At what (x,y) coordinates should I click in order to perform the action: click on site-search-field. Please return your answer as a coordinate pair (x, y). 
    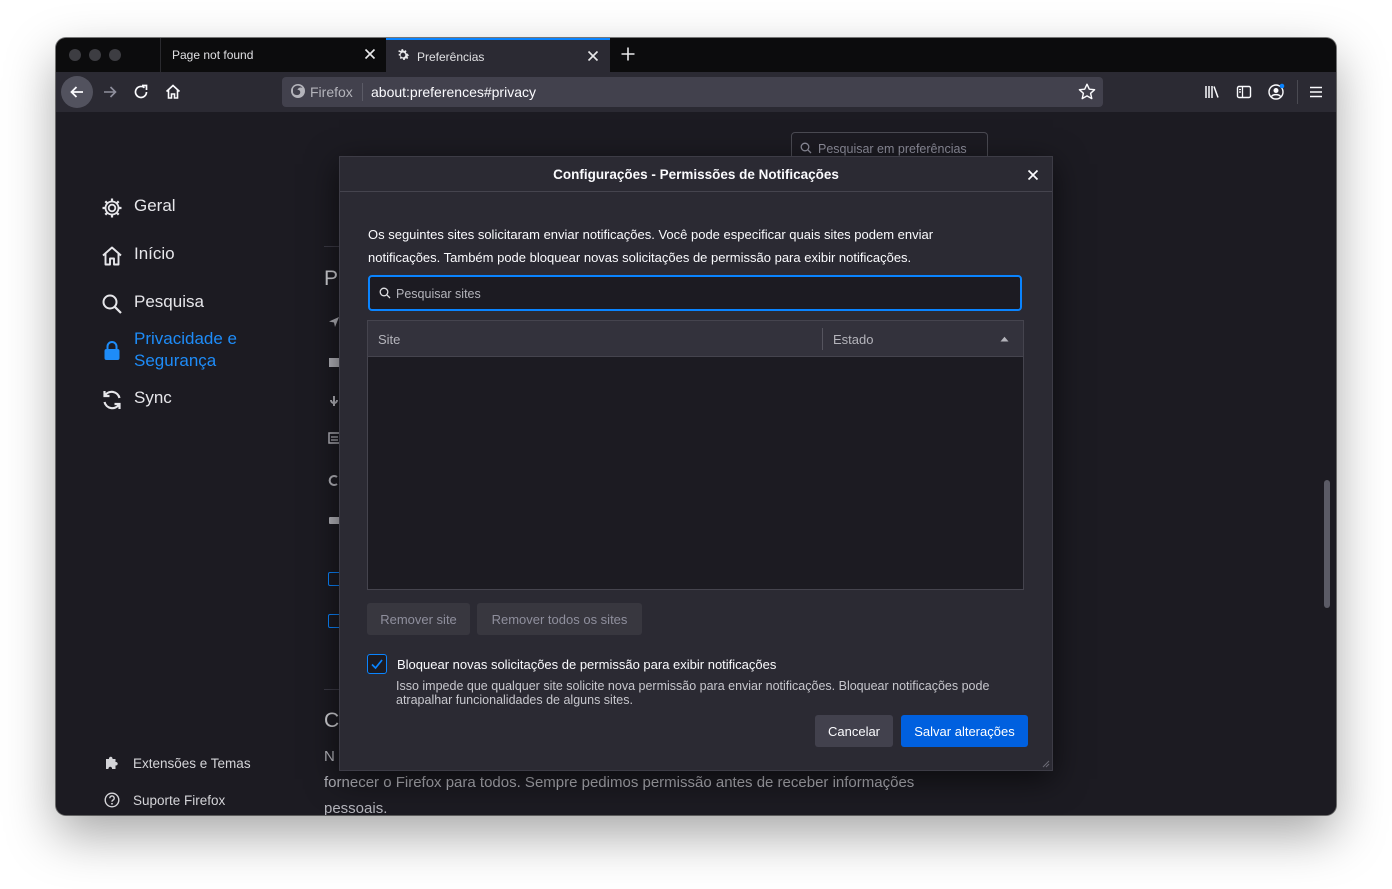
    Looking at the image, I should click on (695, 293).